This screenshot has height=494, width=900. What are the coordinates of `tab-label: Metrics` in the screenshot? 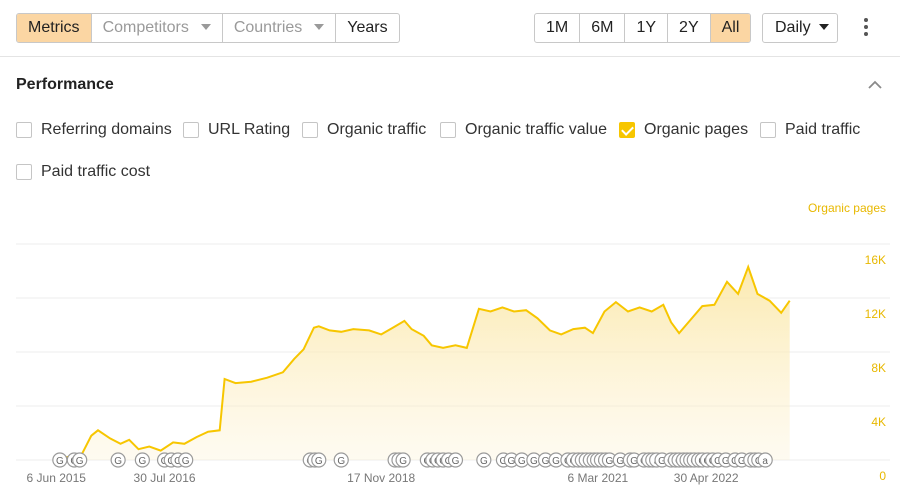 It's located at (54, 27).